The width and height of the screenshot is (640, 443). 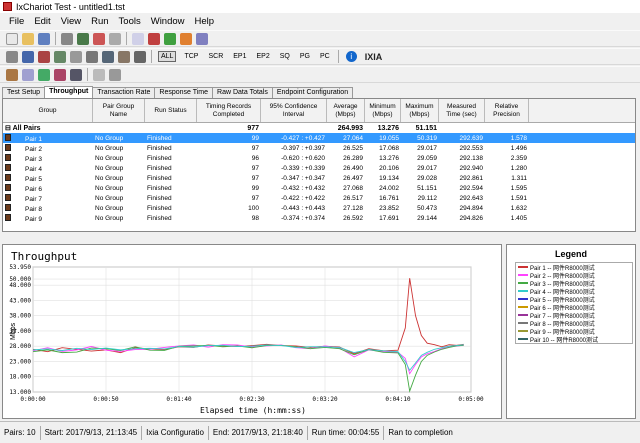 I want to click on menu-run: Run, so click(x=99, y=21).